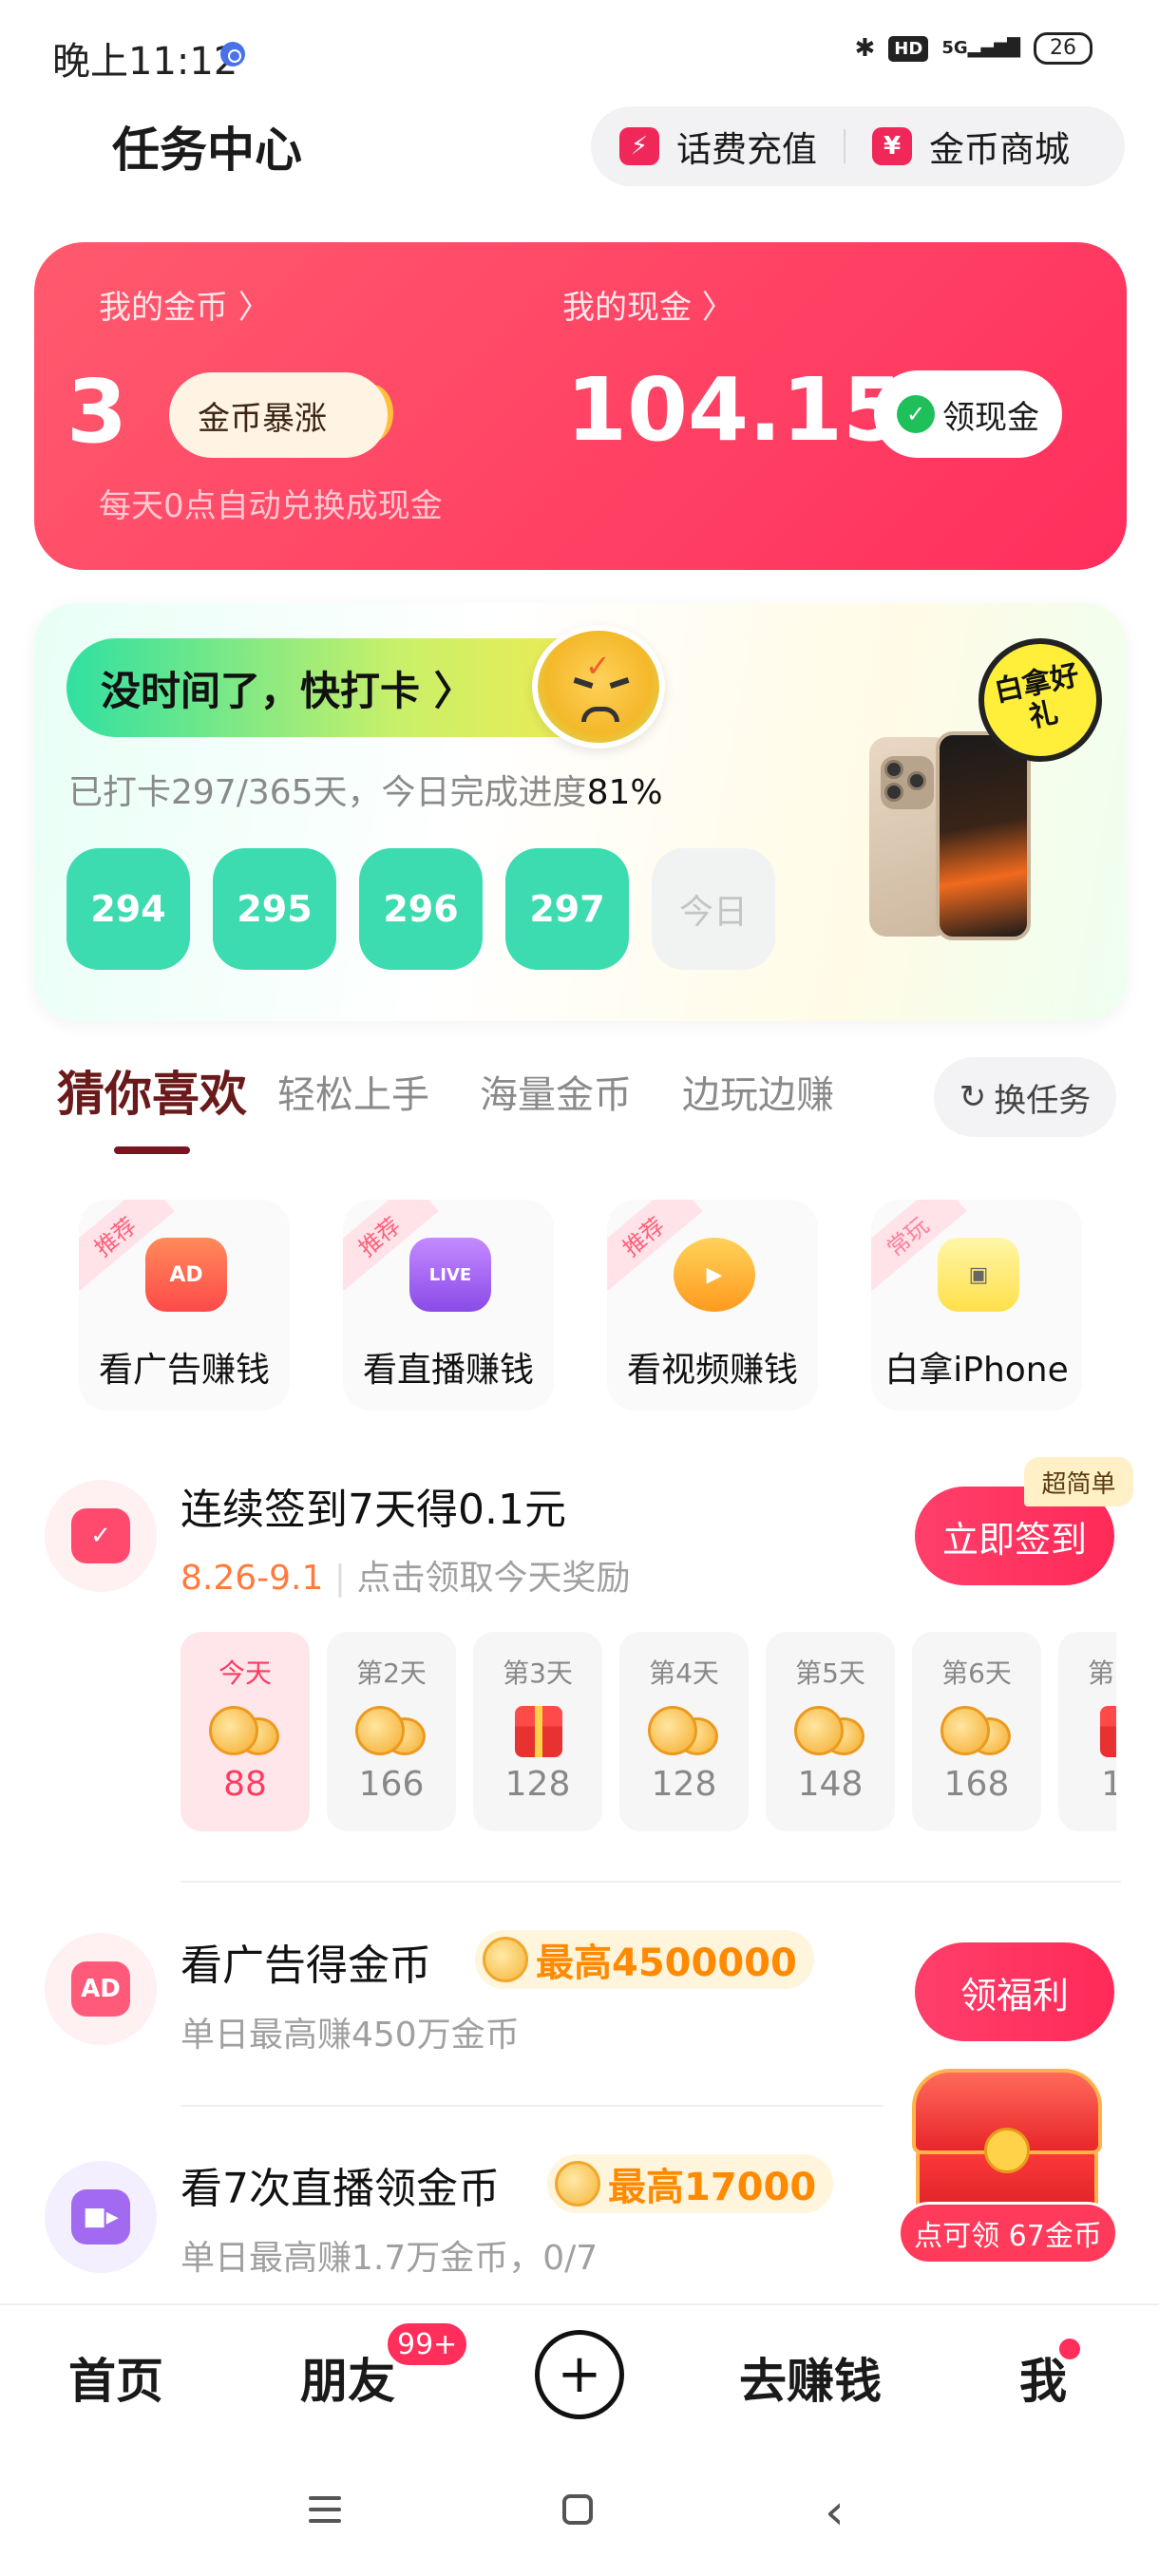 This screenshot has height=2576, width=1159. I want to click on ad-task-subtitle: 单日最高赚450万金币, so click(350, 2035).